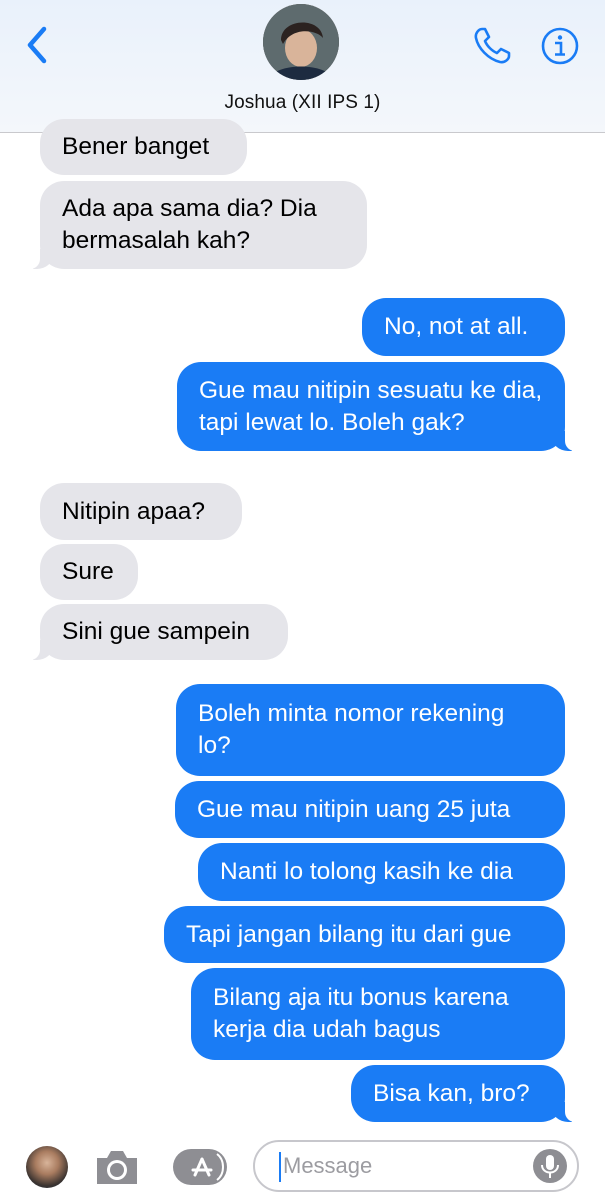  I want to click on info-button, so click(560, 46).